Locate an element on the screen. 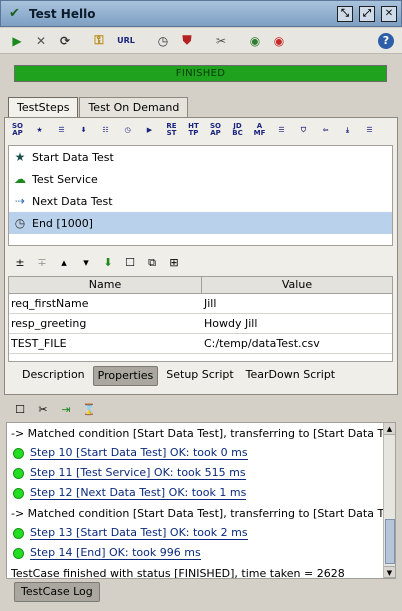 This screenshot has height=611, width=402. step-type-icon: JD BC is located at coordinates (237, 130).